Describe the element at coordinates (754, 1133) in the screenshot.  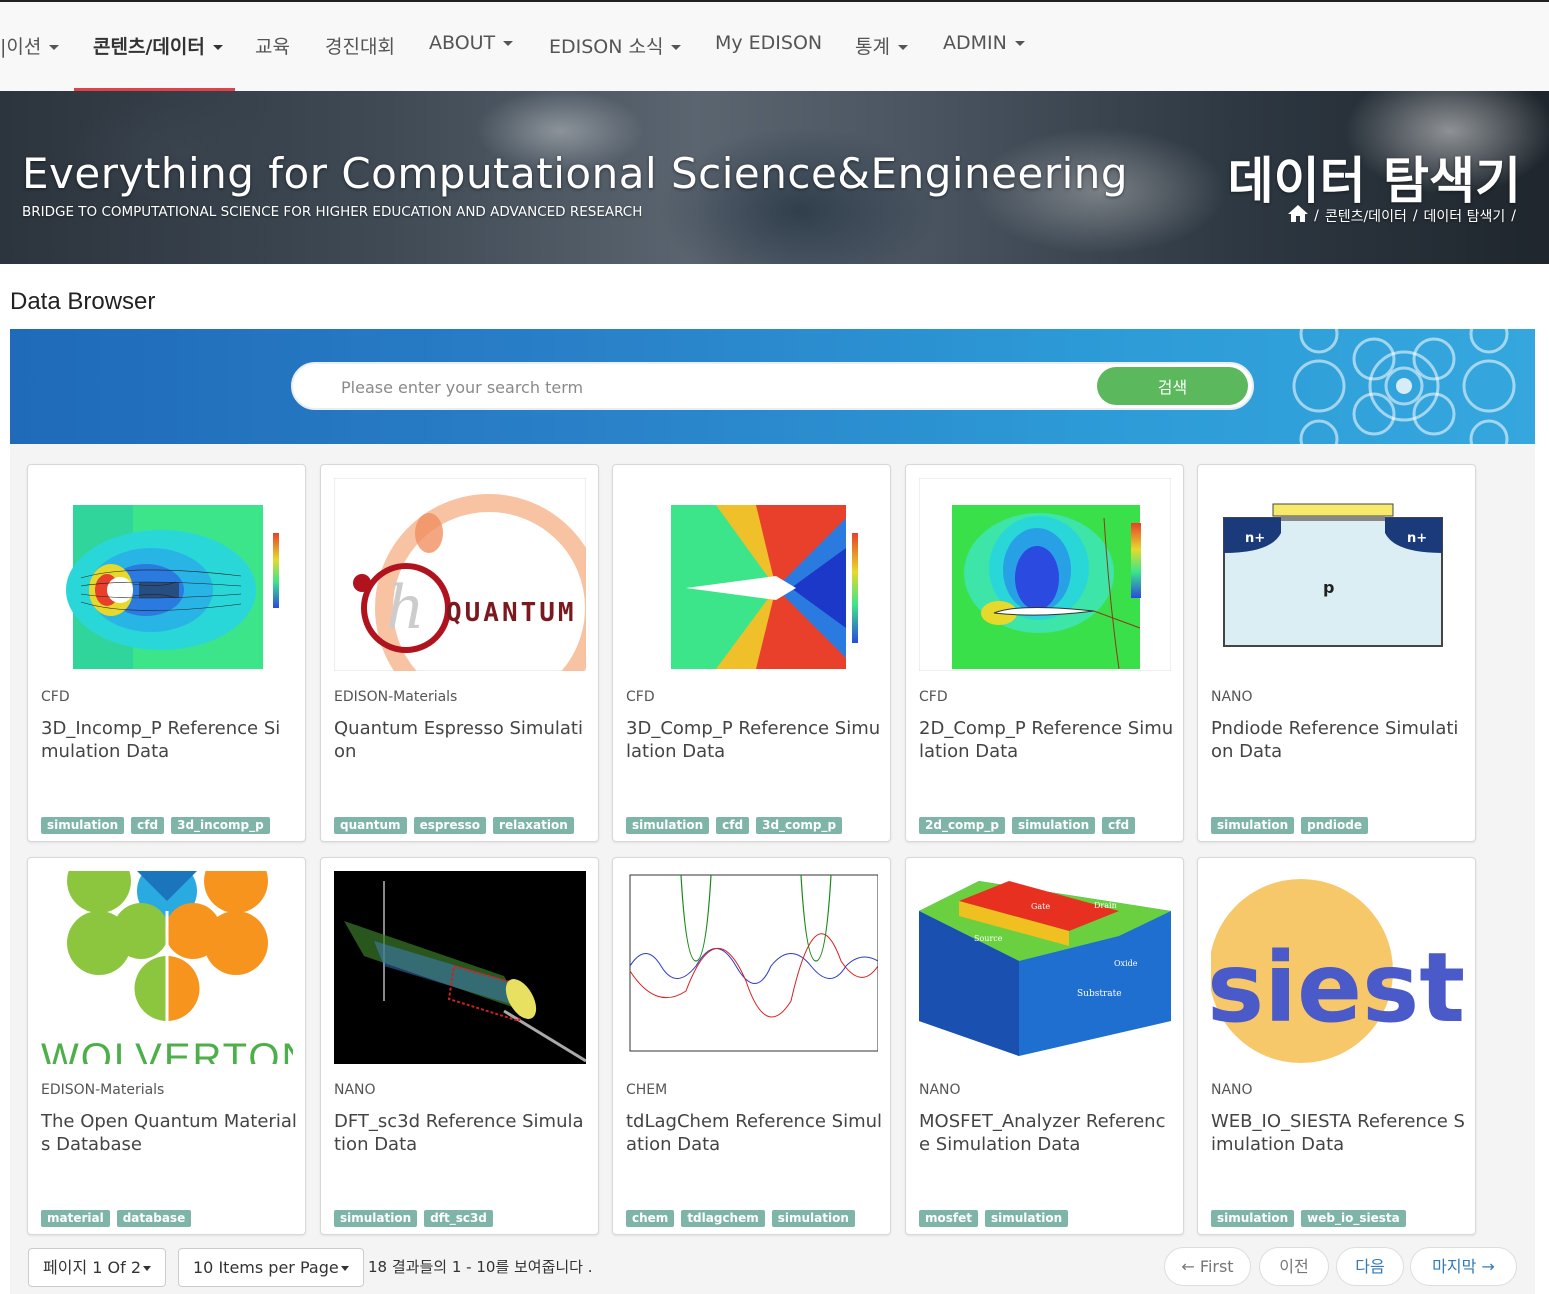
I see `card-title: tdLagChem Reference Simulation Data` at that location.